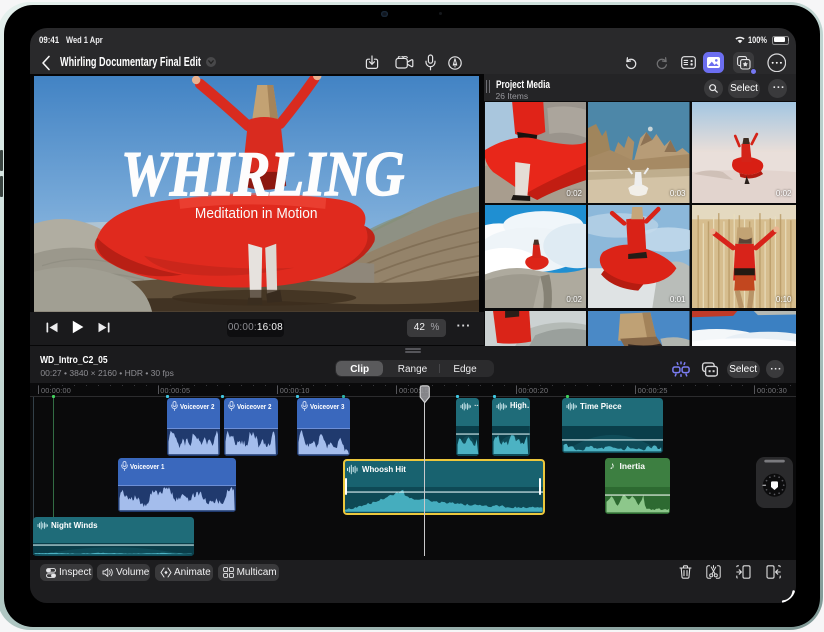  Describe the element at coordinates (262, 173) in the screenshot. I see `svg-text: WHIRLING` at that location.